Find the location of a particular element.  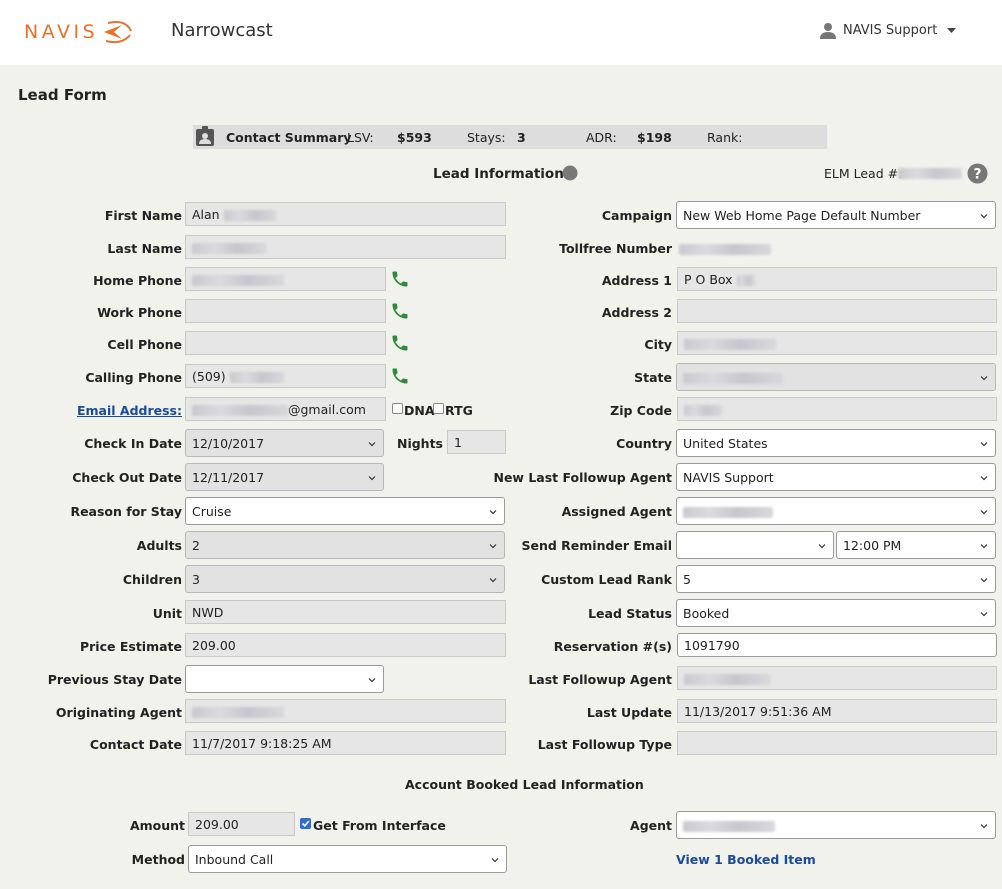

custom-rank-label: Custom Lead Rank is located at coordinates (606, 579).